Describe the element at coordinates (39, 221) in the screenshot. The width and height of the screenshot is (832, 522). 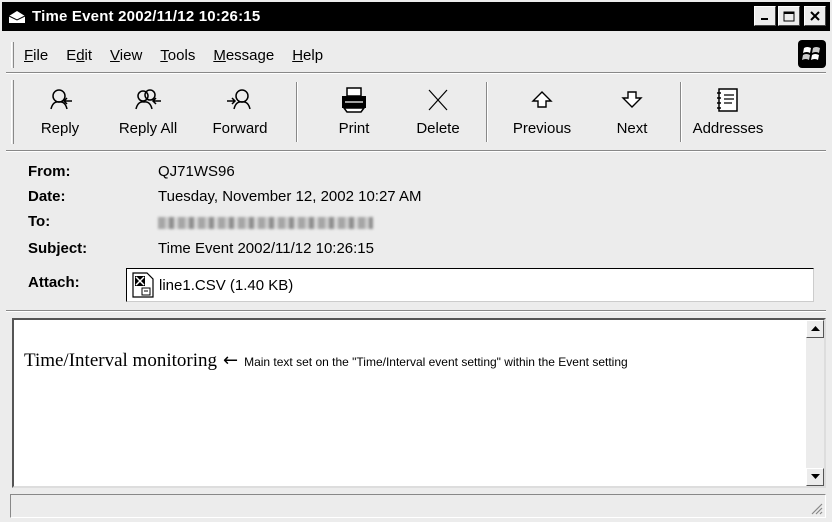
I see `to-label: To:` at that location.